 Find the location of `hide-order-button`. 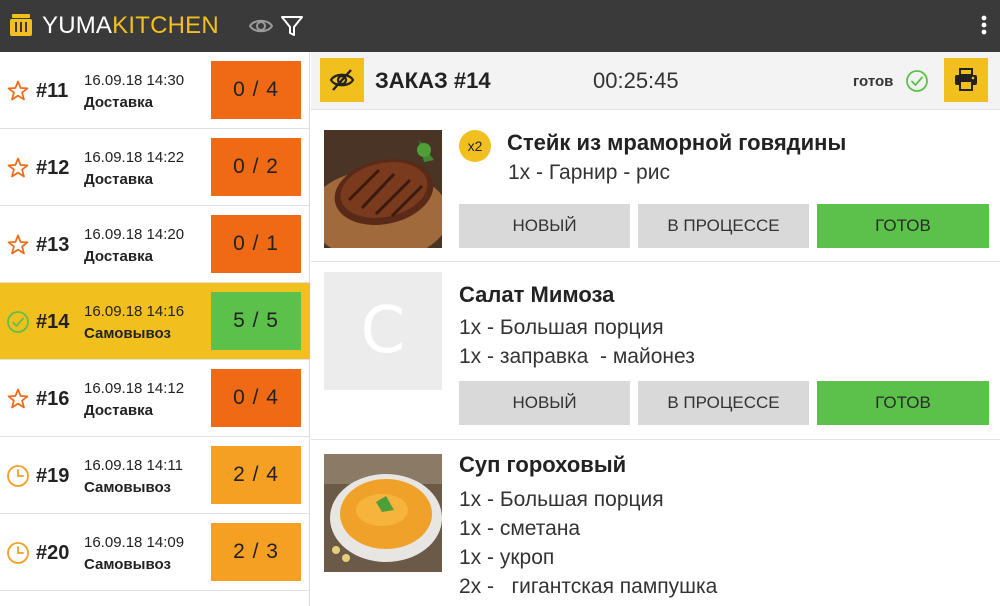

hide-order-button is located at coordinates (342, 80).